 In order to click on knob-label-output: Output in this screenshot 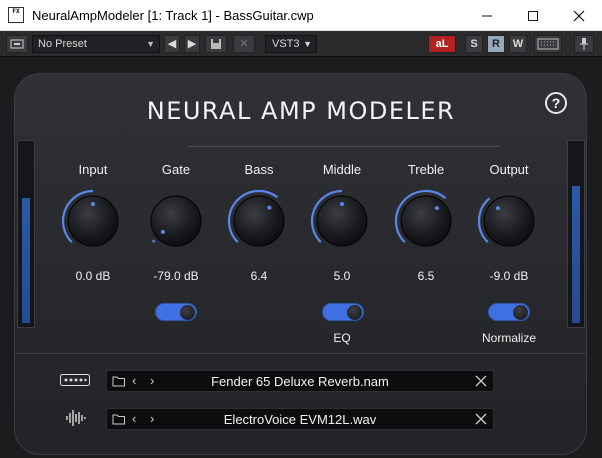, I will do `click(509, 169)`.